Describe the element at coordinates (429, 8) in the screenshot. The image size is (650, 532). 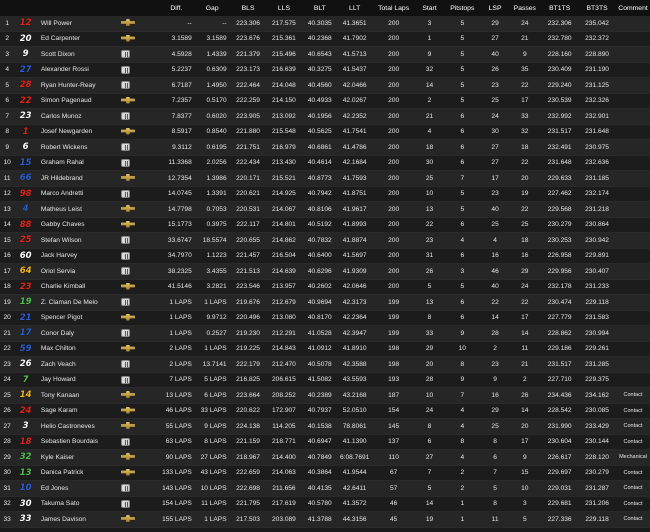
I see `header-start: Start` at that location.